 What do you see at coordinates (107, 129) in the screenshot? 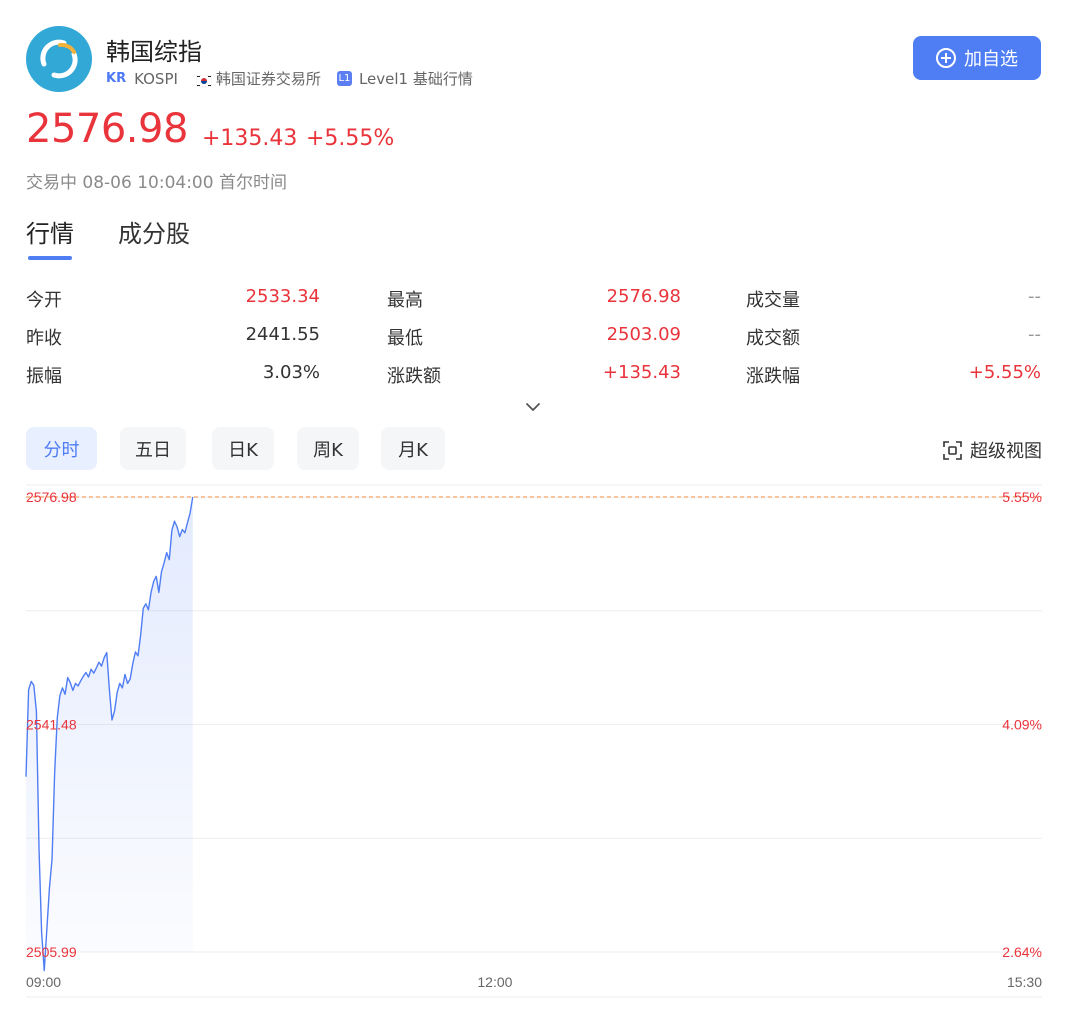
I see `current-price: 2576.98` at bounding box center [107, 129].